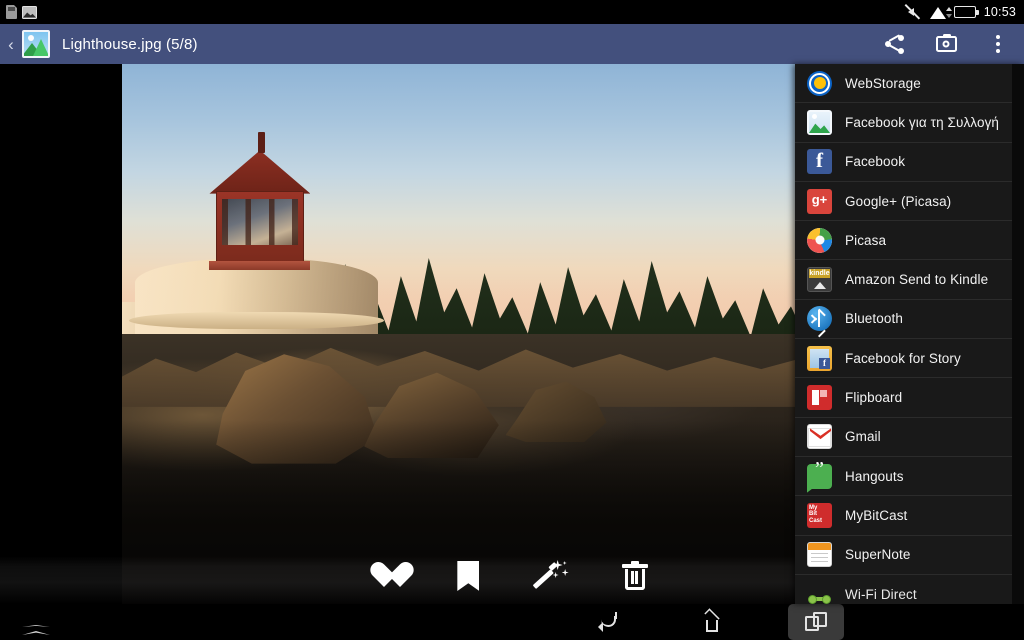  Describe the element at coordinates (512, 44) in the screenshot. I see `app-toolbar: ‹ Lighthouse.jpg (5/8)` at that location.